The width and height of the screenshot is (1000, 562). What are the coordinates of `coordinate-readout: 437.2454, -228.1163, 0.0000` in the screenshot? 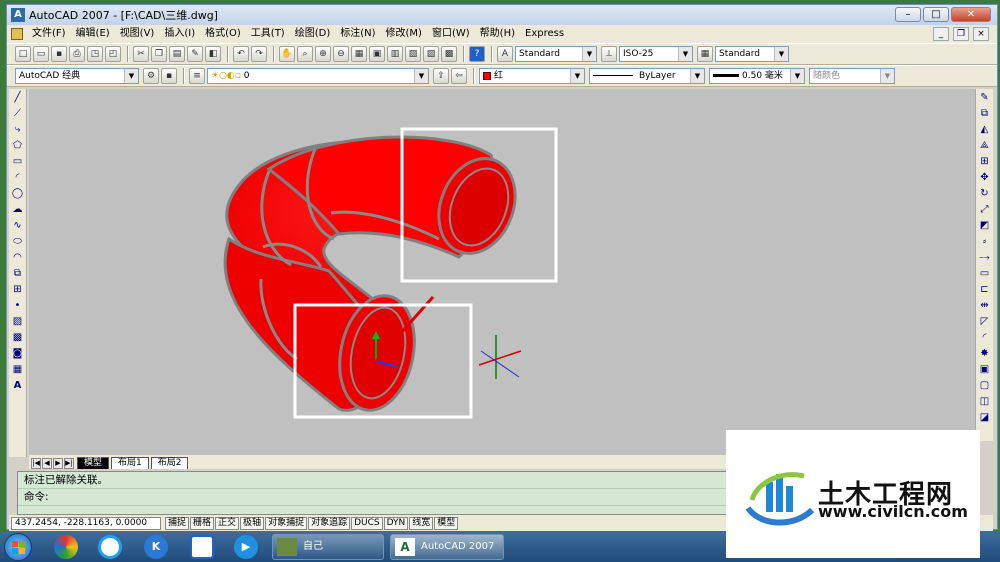 It's located at (86, 523).